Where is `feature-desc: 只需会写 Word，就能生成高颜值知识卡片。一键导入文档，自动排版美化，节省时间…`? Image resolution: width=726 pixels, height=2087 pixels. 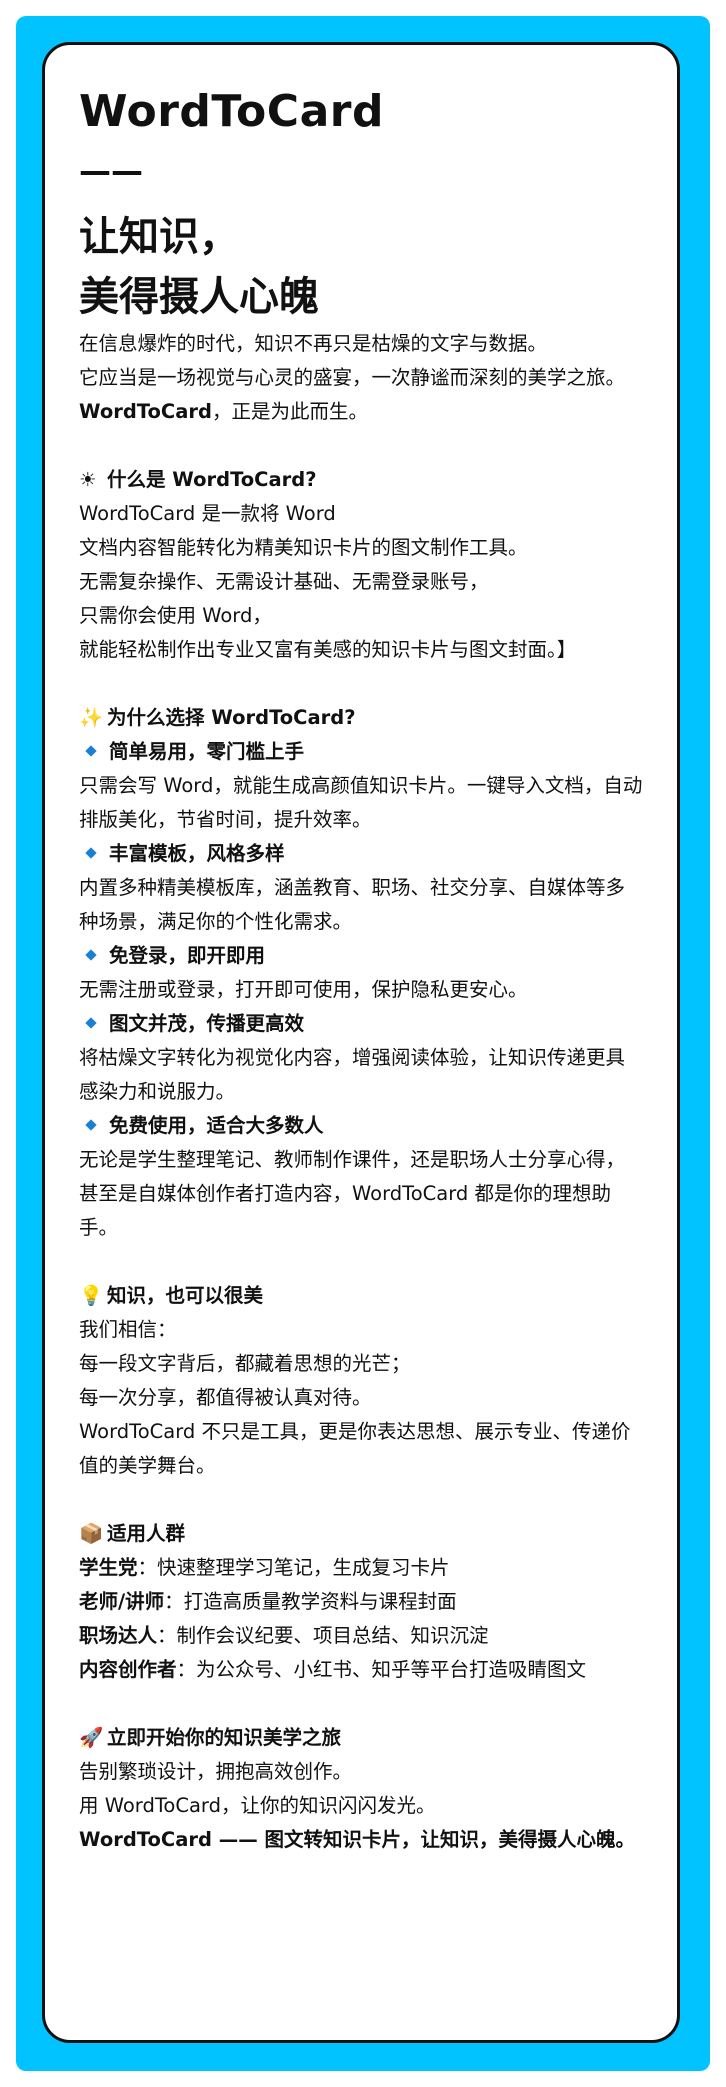 feature-desc: 只需会写 Word，就能生成高颜值知识卡片。一键导入文档，自动排版美化，节省时间… is located at coordinates (361, 802).